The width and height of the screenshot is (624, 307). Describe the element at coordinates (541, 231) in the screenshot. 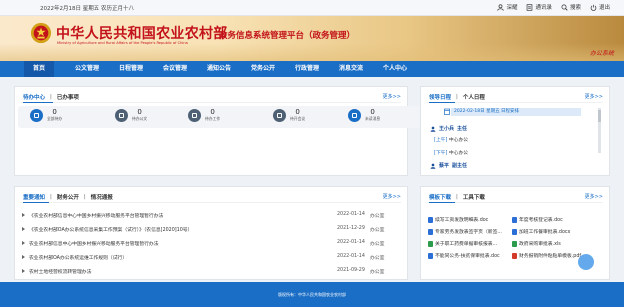

I see `template-item: 加班工作餐审批表.docx` at that location.